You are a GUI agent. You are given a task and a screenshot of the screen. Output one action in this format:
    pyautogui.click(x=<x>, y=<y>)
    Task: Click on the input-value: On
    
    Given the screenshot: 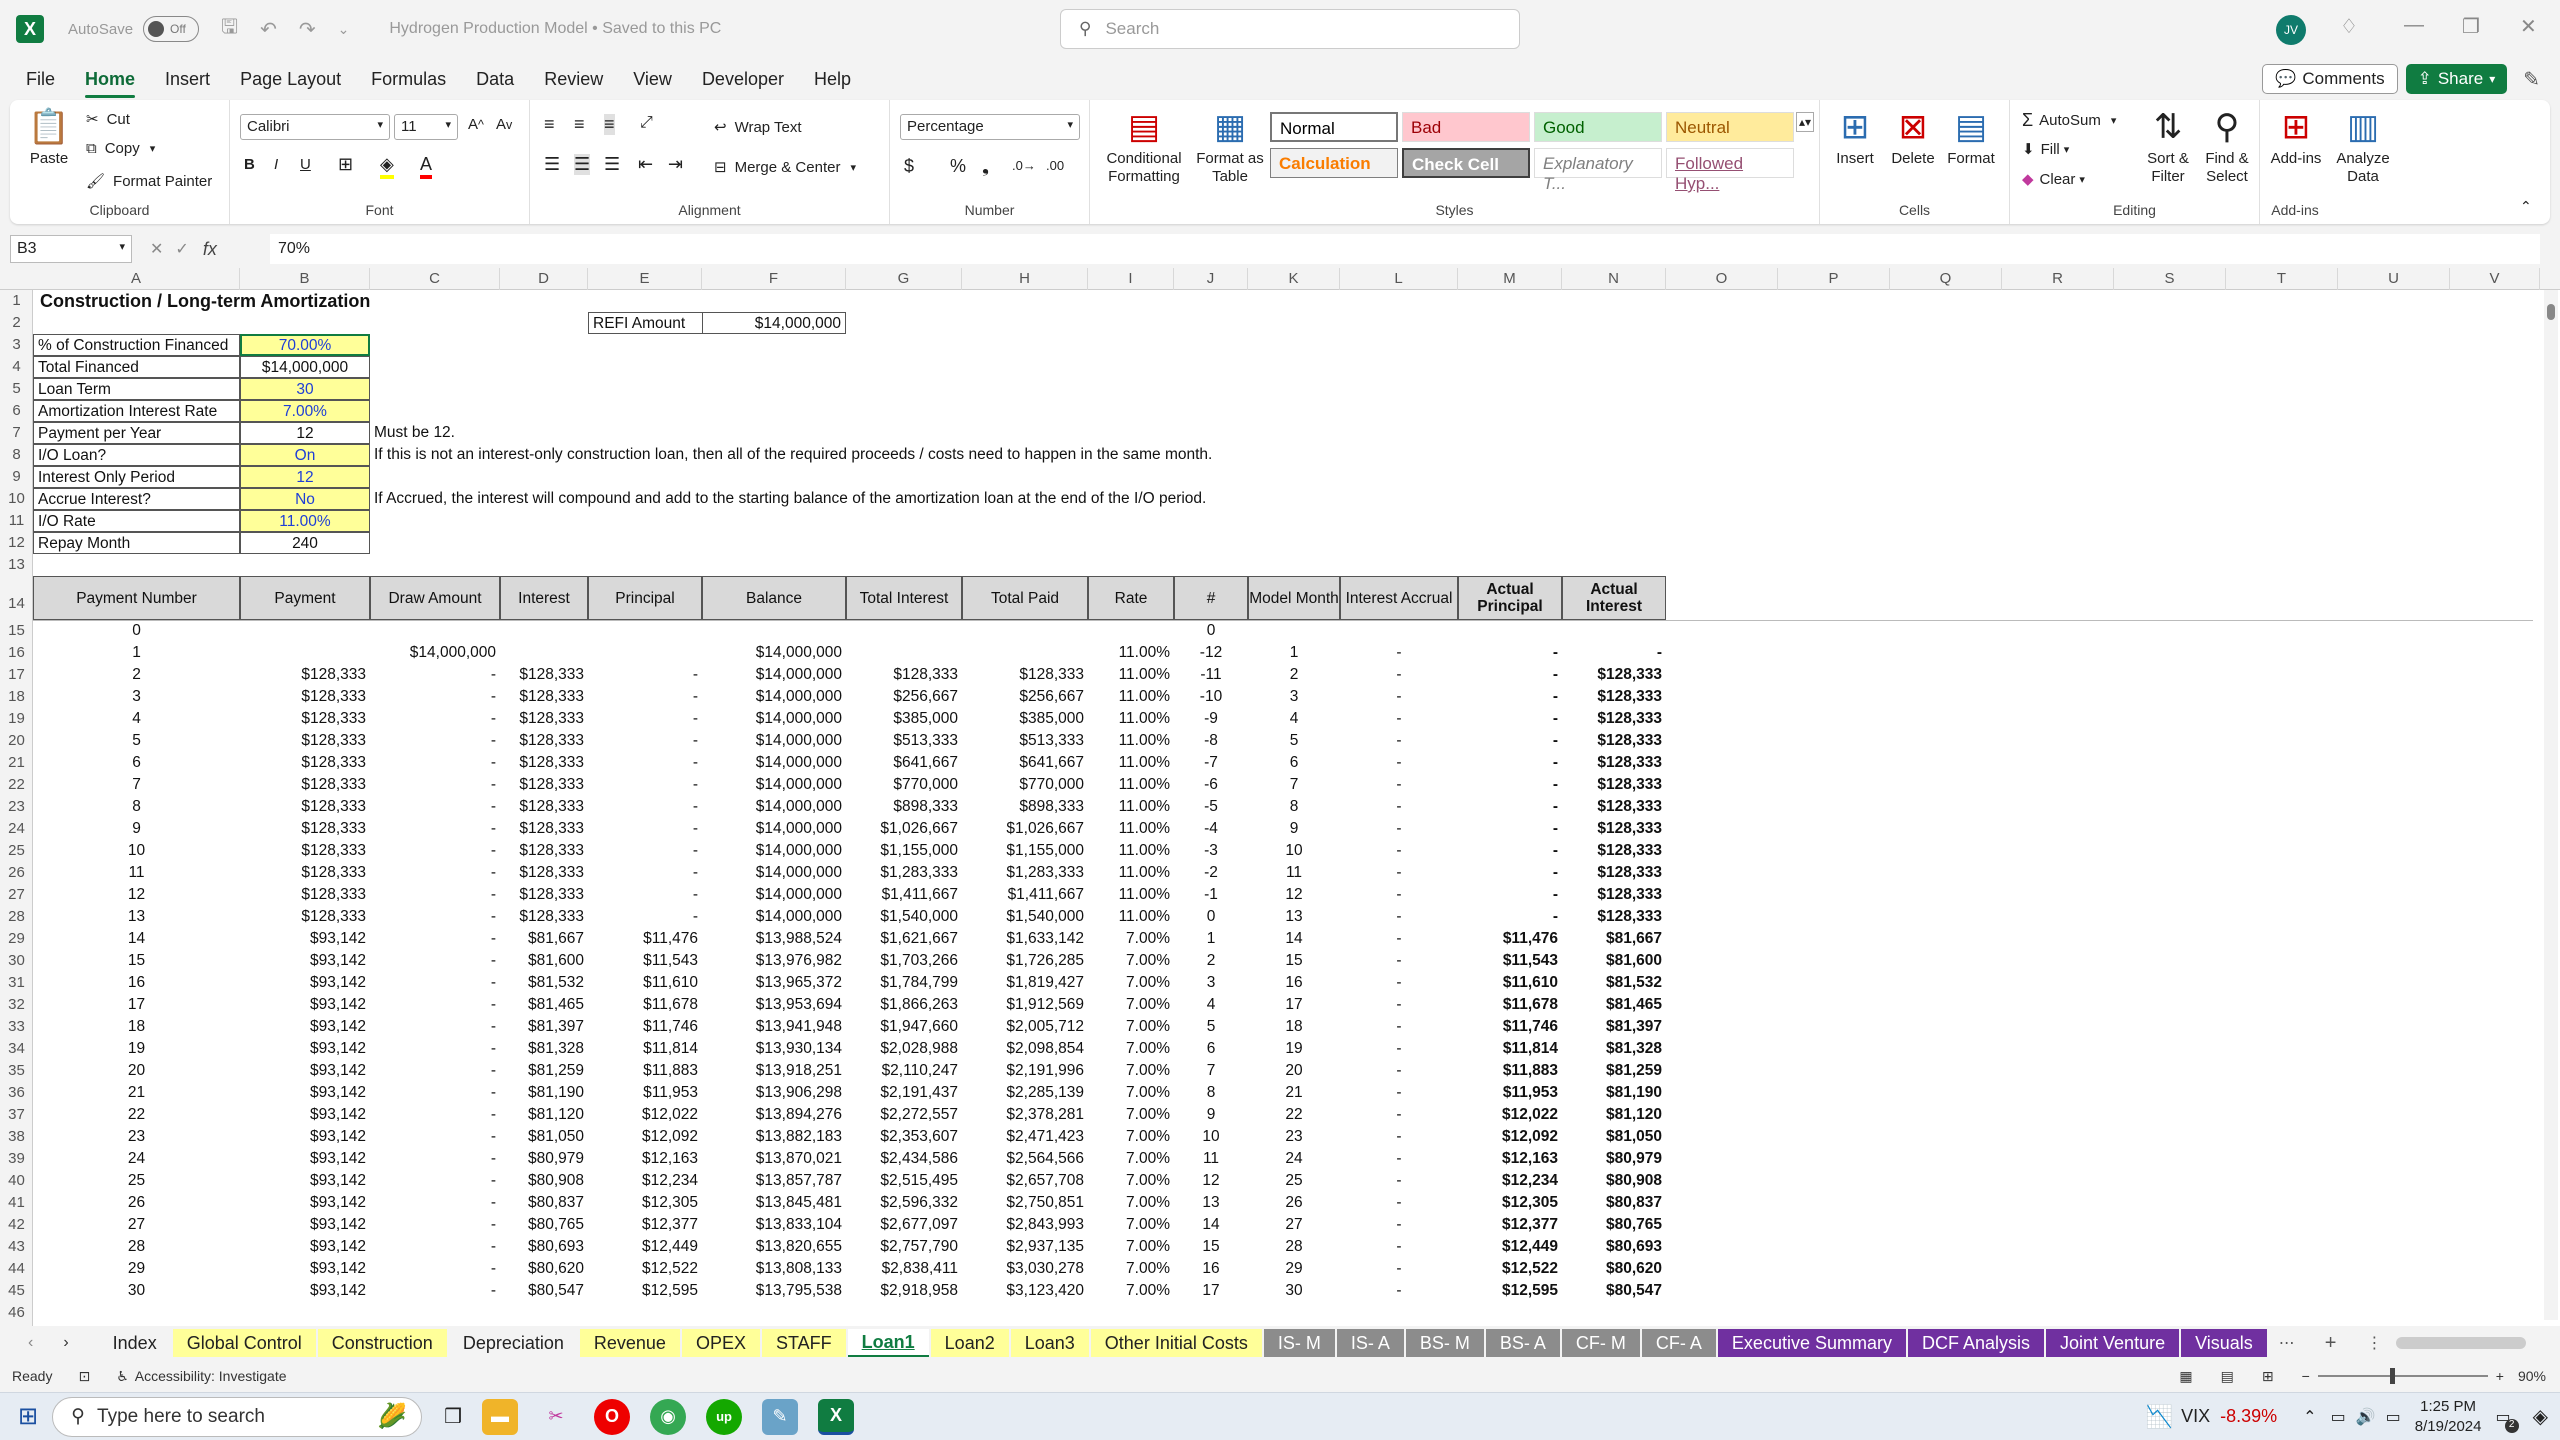 What is the action you would take?
    pyautogui.click(x=305, y=455)
    